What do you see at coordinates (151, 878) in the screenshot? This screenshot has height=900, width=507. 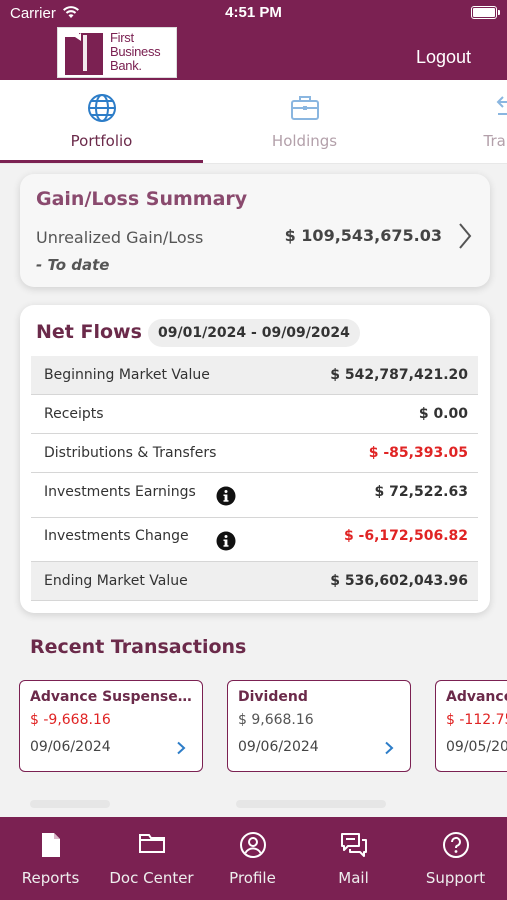 I see `nav-doc-center-label: Doc Center` at bounding box center [151, 878].